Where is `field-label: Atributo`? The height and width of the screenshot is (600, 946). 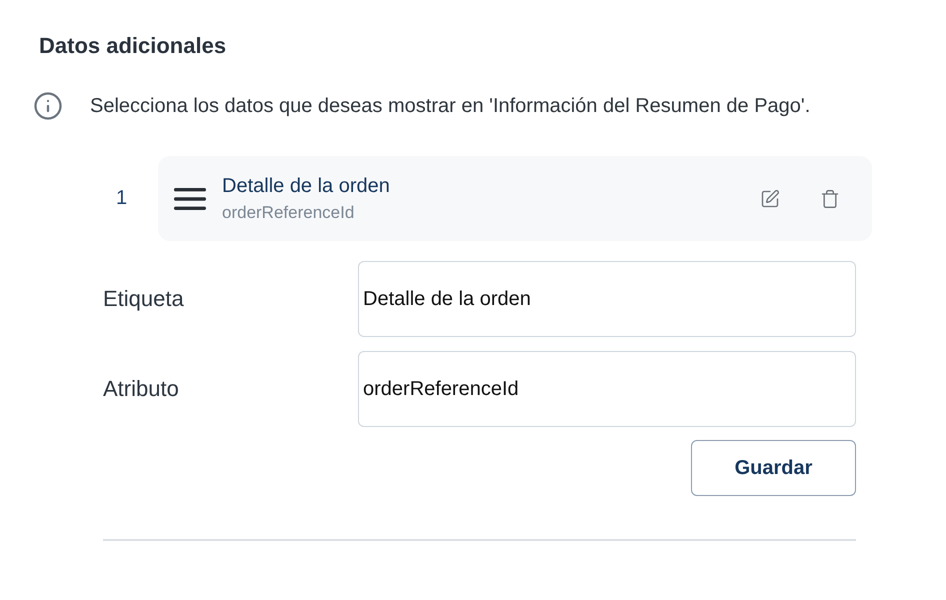 field-label: Atributo is located at coordinates (141, 389).